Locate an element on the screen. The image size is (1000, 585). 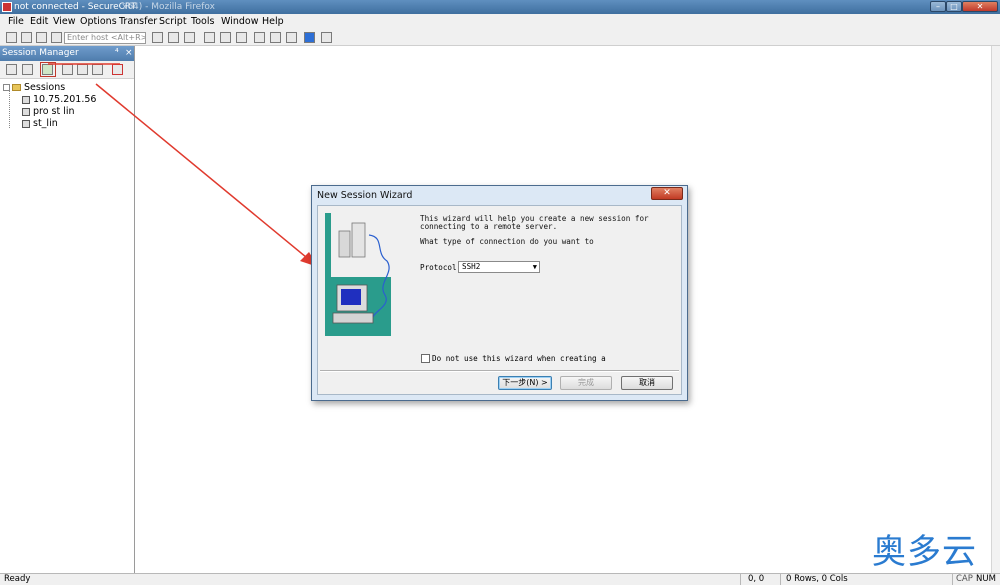
vertical-scrollbar is located at coordinates (995, 309).